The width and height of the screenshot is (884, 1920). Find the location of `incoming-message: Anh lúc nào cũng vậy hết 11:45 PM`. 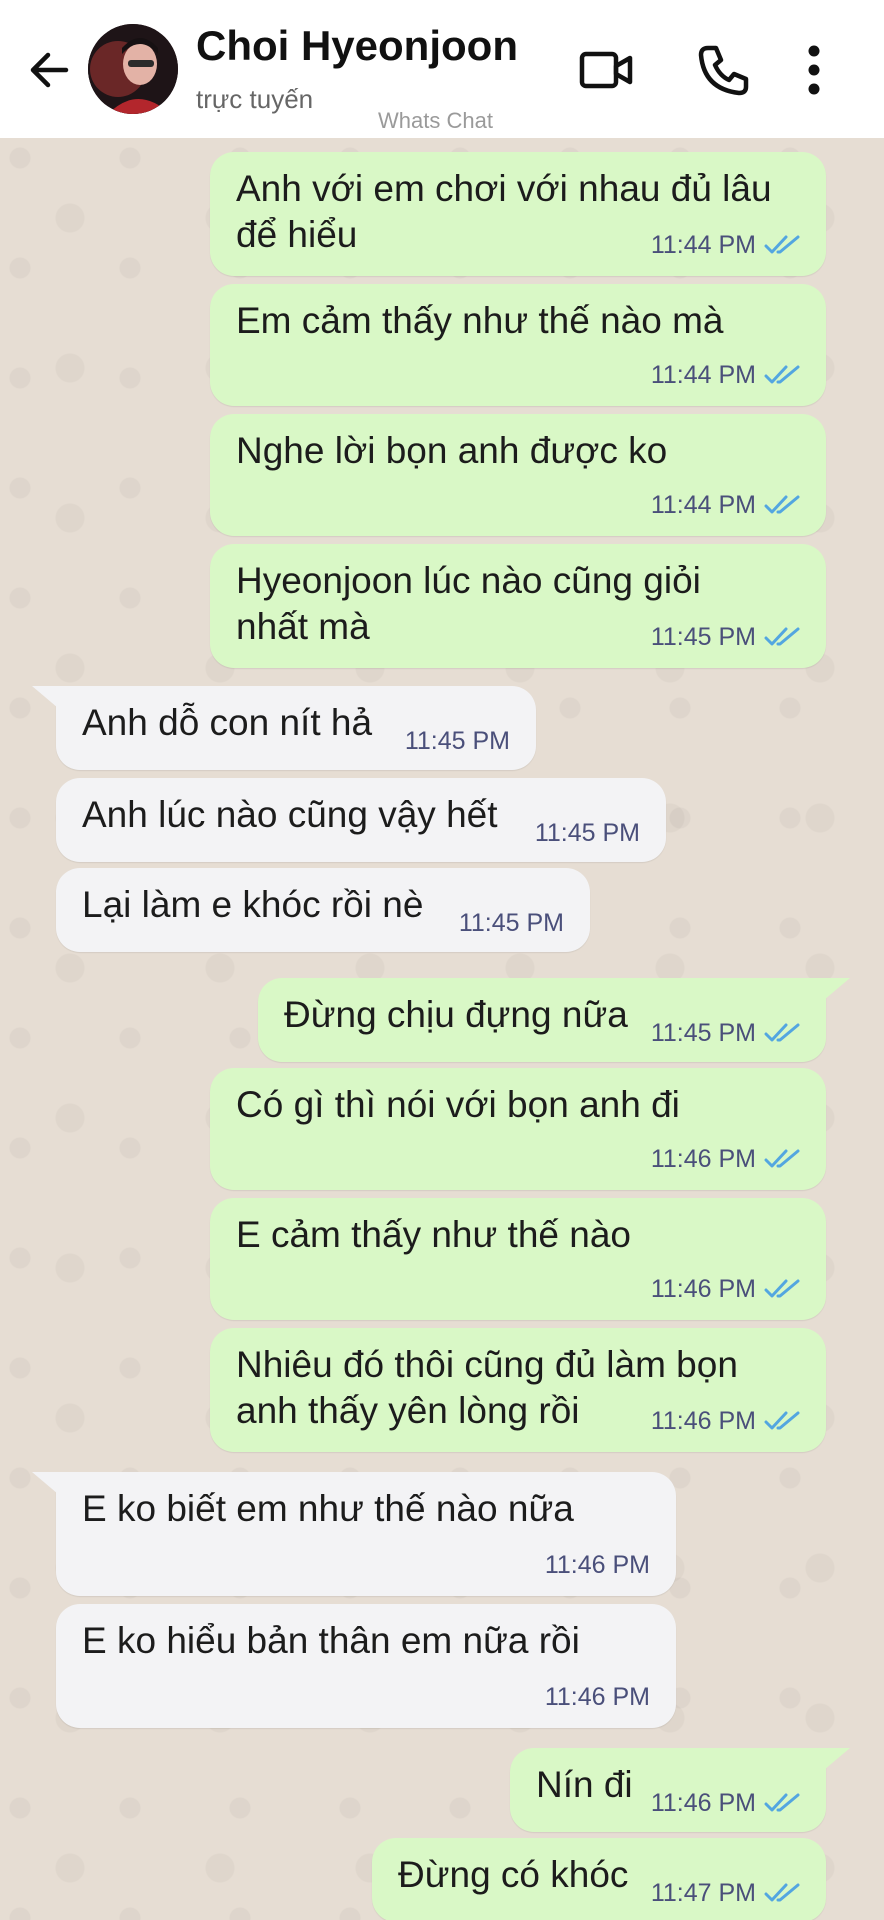

incoming-message: Anh lúc nào cũng vậy hết 11:45 PM is located at coordinates (361, 820).